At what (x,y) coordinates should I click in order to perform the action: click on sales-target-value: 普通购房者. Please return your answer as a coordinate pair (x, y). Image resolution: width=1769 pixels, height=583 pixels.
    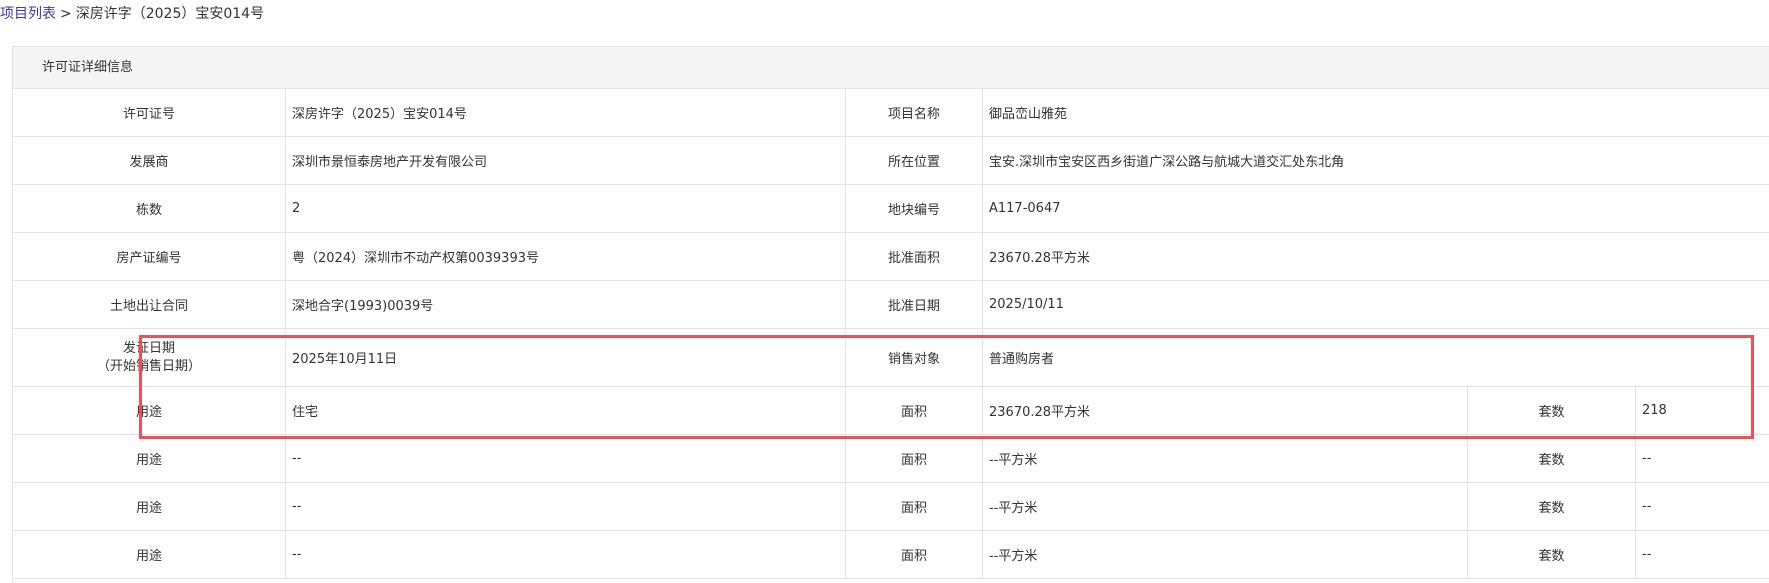
    Looking at the image, I should click on (1022, 359).